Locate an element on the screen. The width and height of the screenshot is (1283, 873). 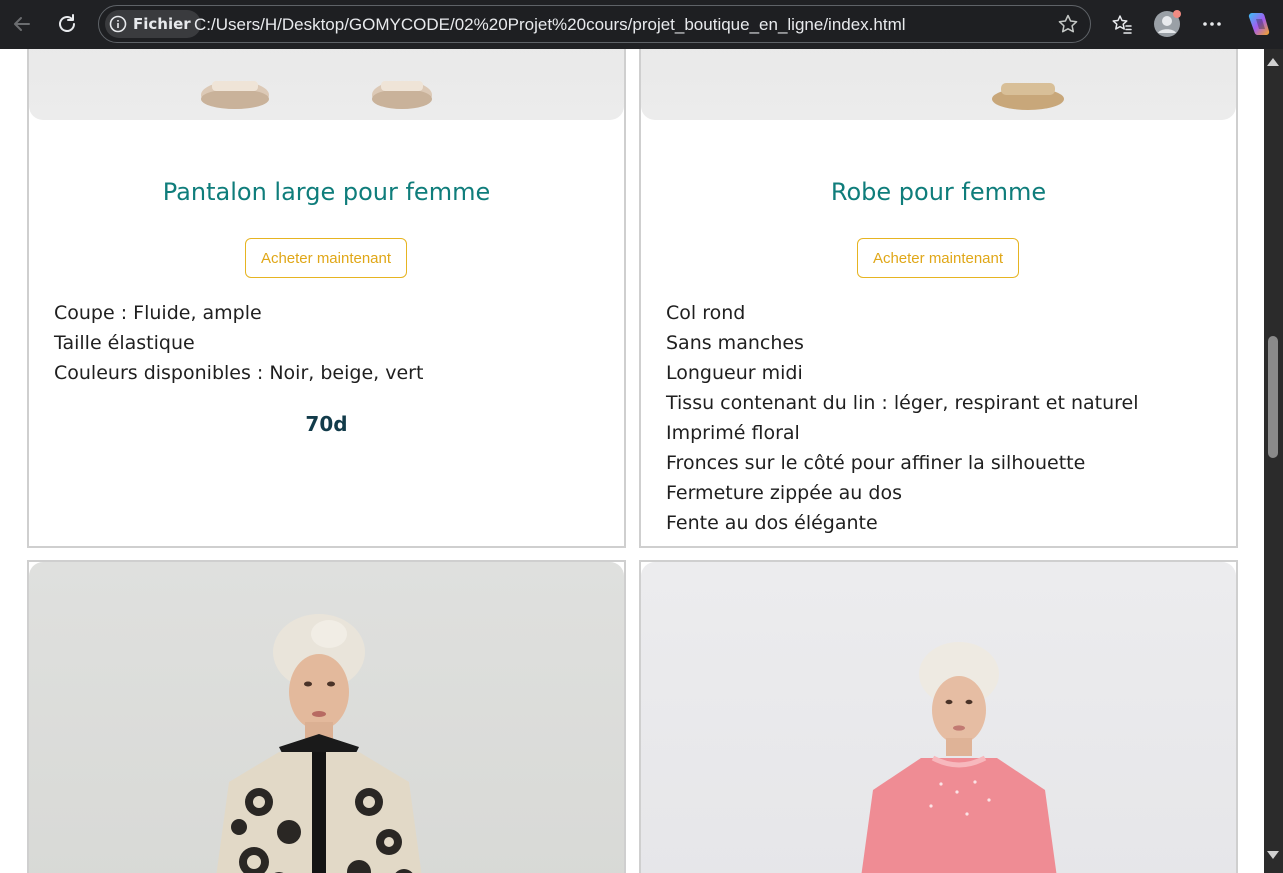
info-icon is located at coordinates (118, 24).